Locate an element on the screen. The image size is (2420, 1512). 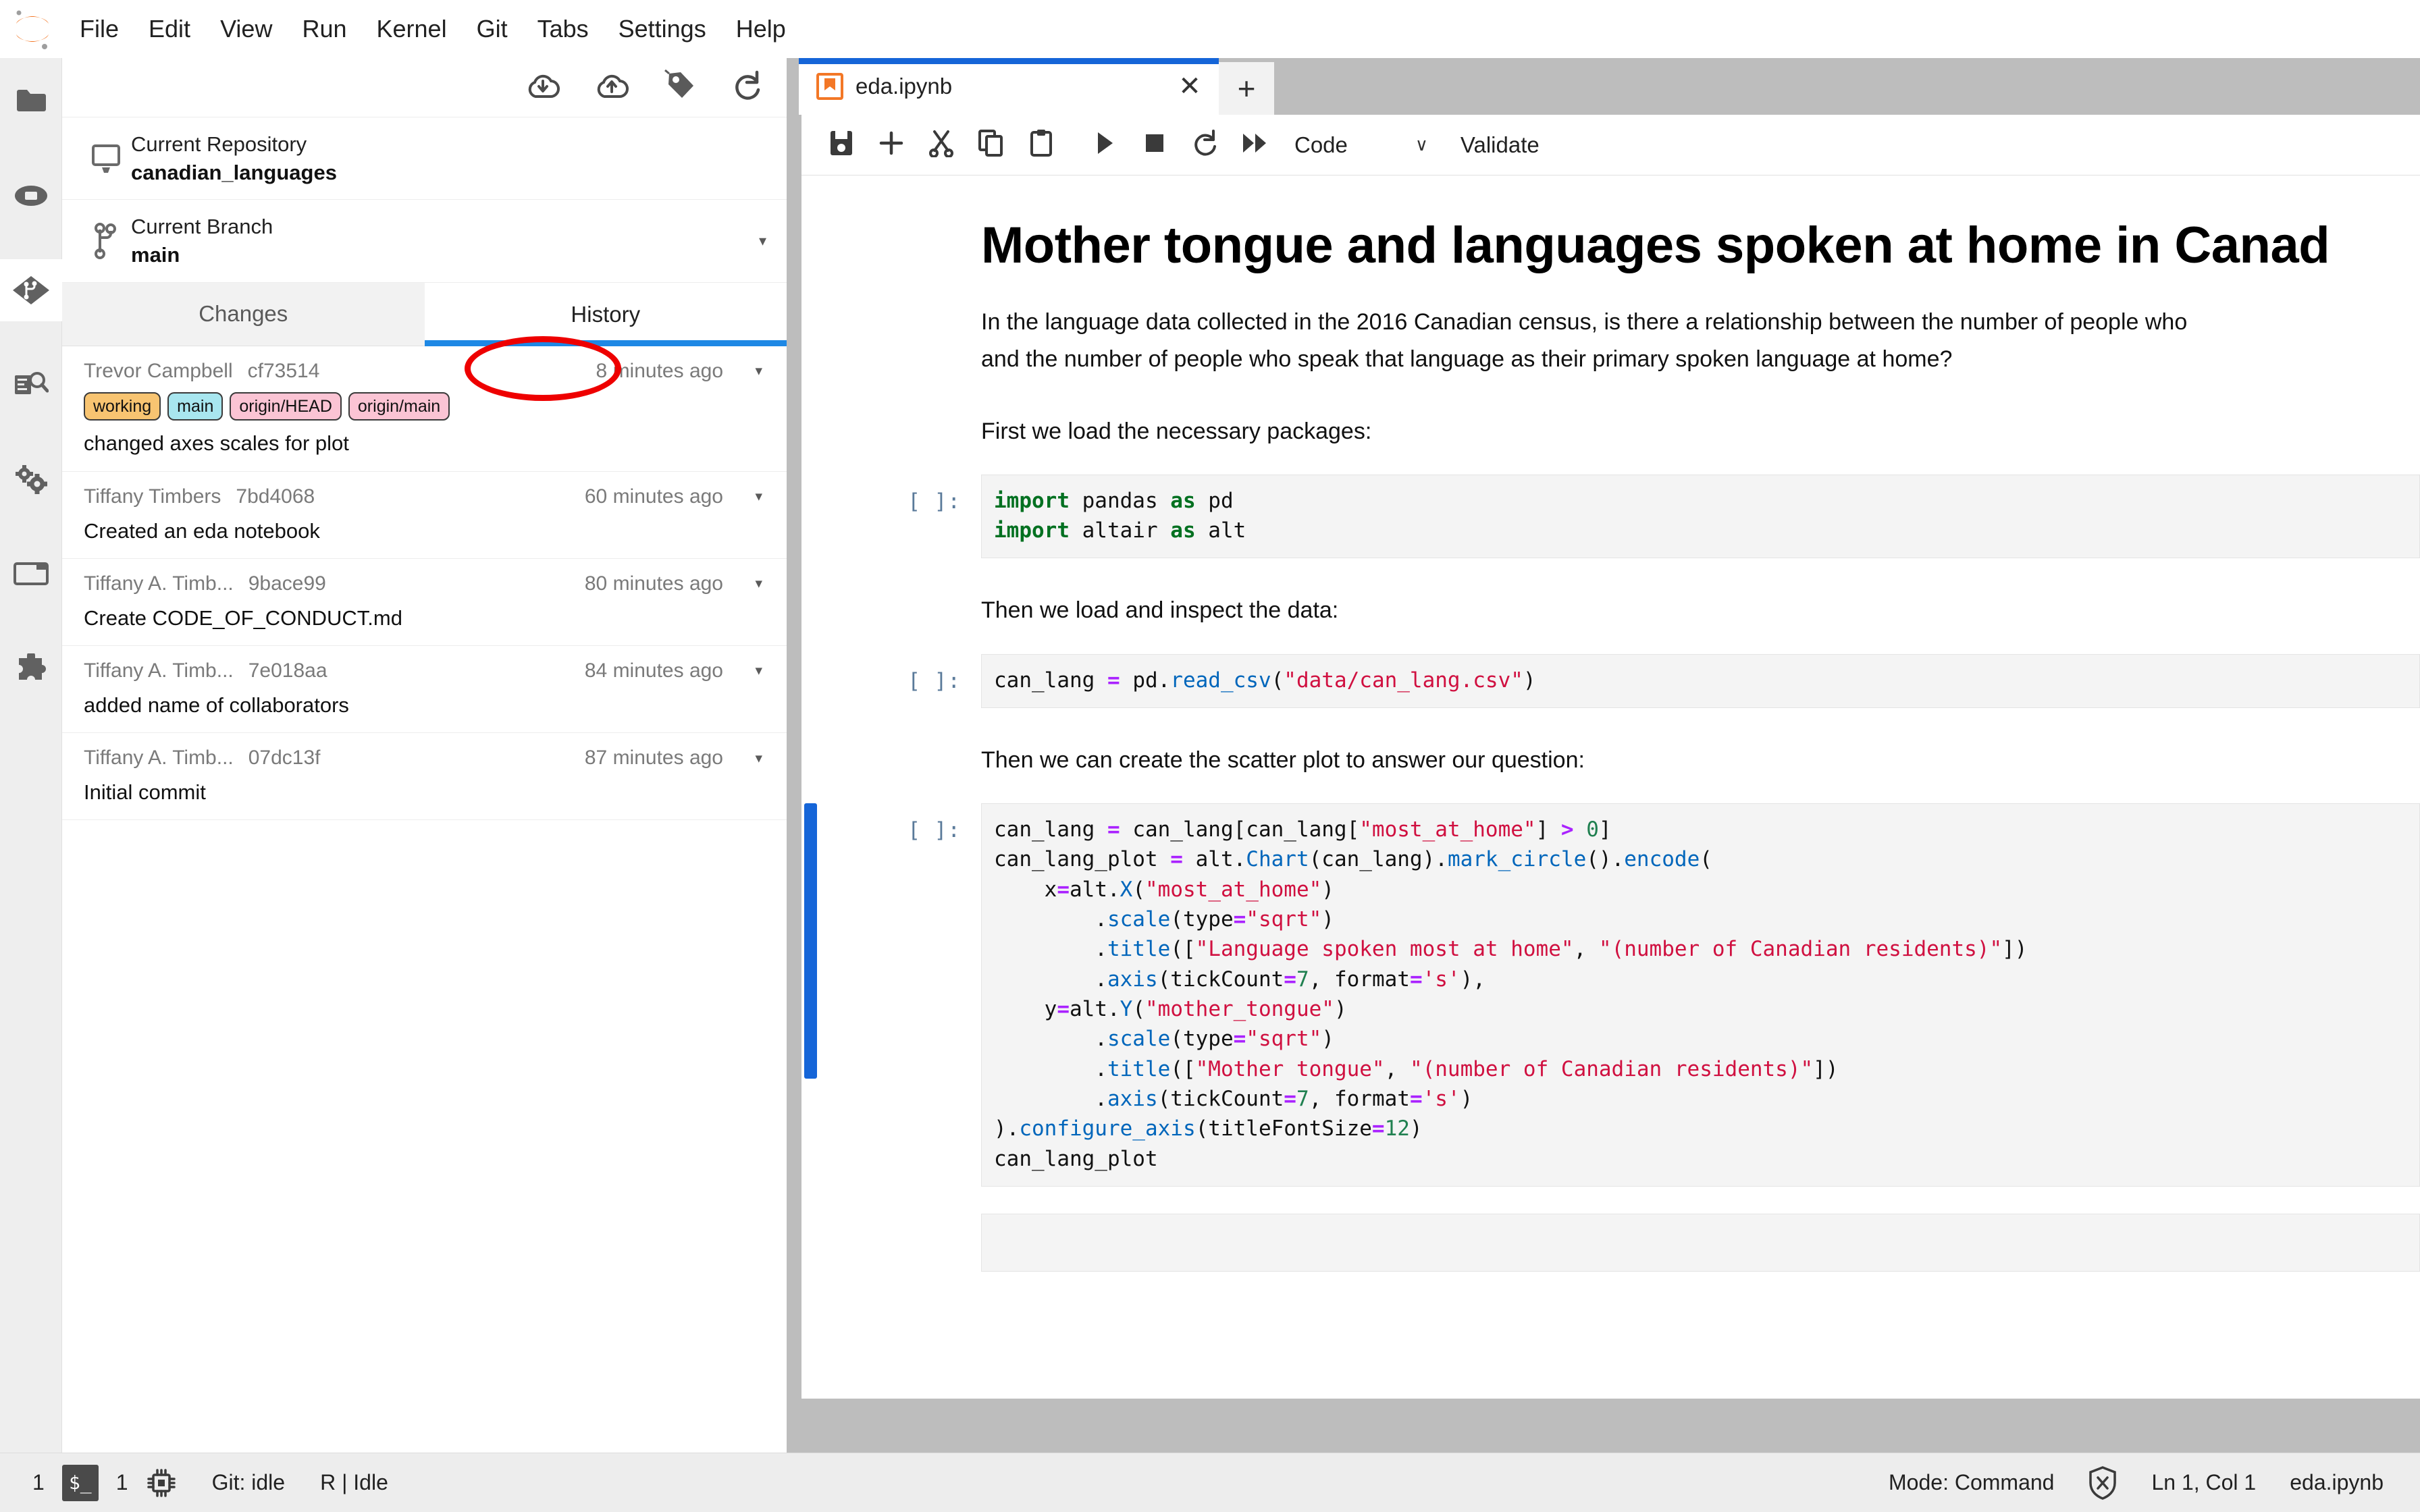
refresh-icon is located at coordinates (746, 87).